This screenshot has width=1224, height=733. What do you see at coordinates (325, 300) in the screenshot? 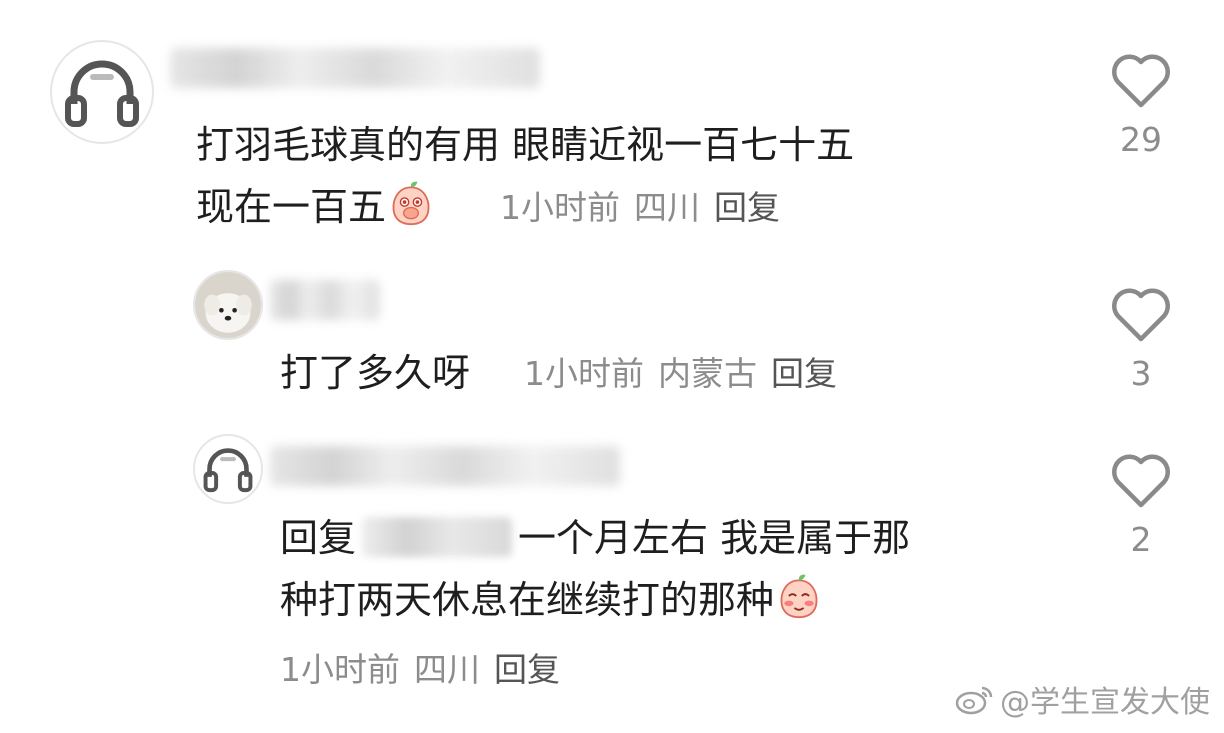
I see `comment-2-username-redacted` at bounding box center [325, 300].